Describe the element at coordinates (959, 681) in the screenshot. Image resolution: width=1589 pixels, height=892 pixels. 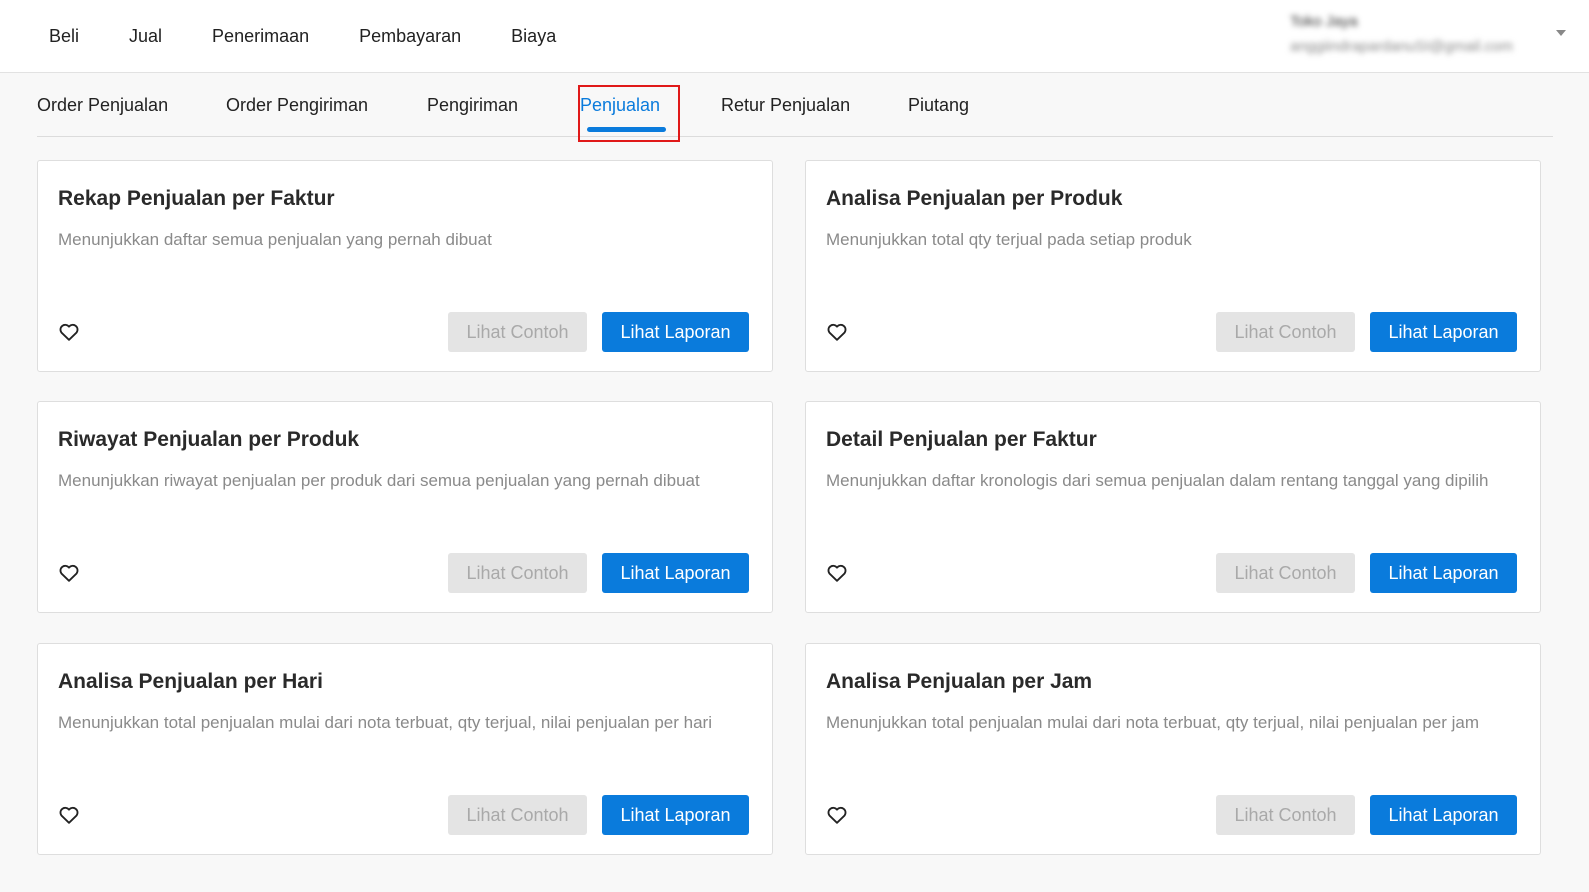
I see `card-title: Analisa Penjualan per Jam` at that location.